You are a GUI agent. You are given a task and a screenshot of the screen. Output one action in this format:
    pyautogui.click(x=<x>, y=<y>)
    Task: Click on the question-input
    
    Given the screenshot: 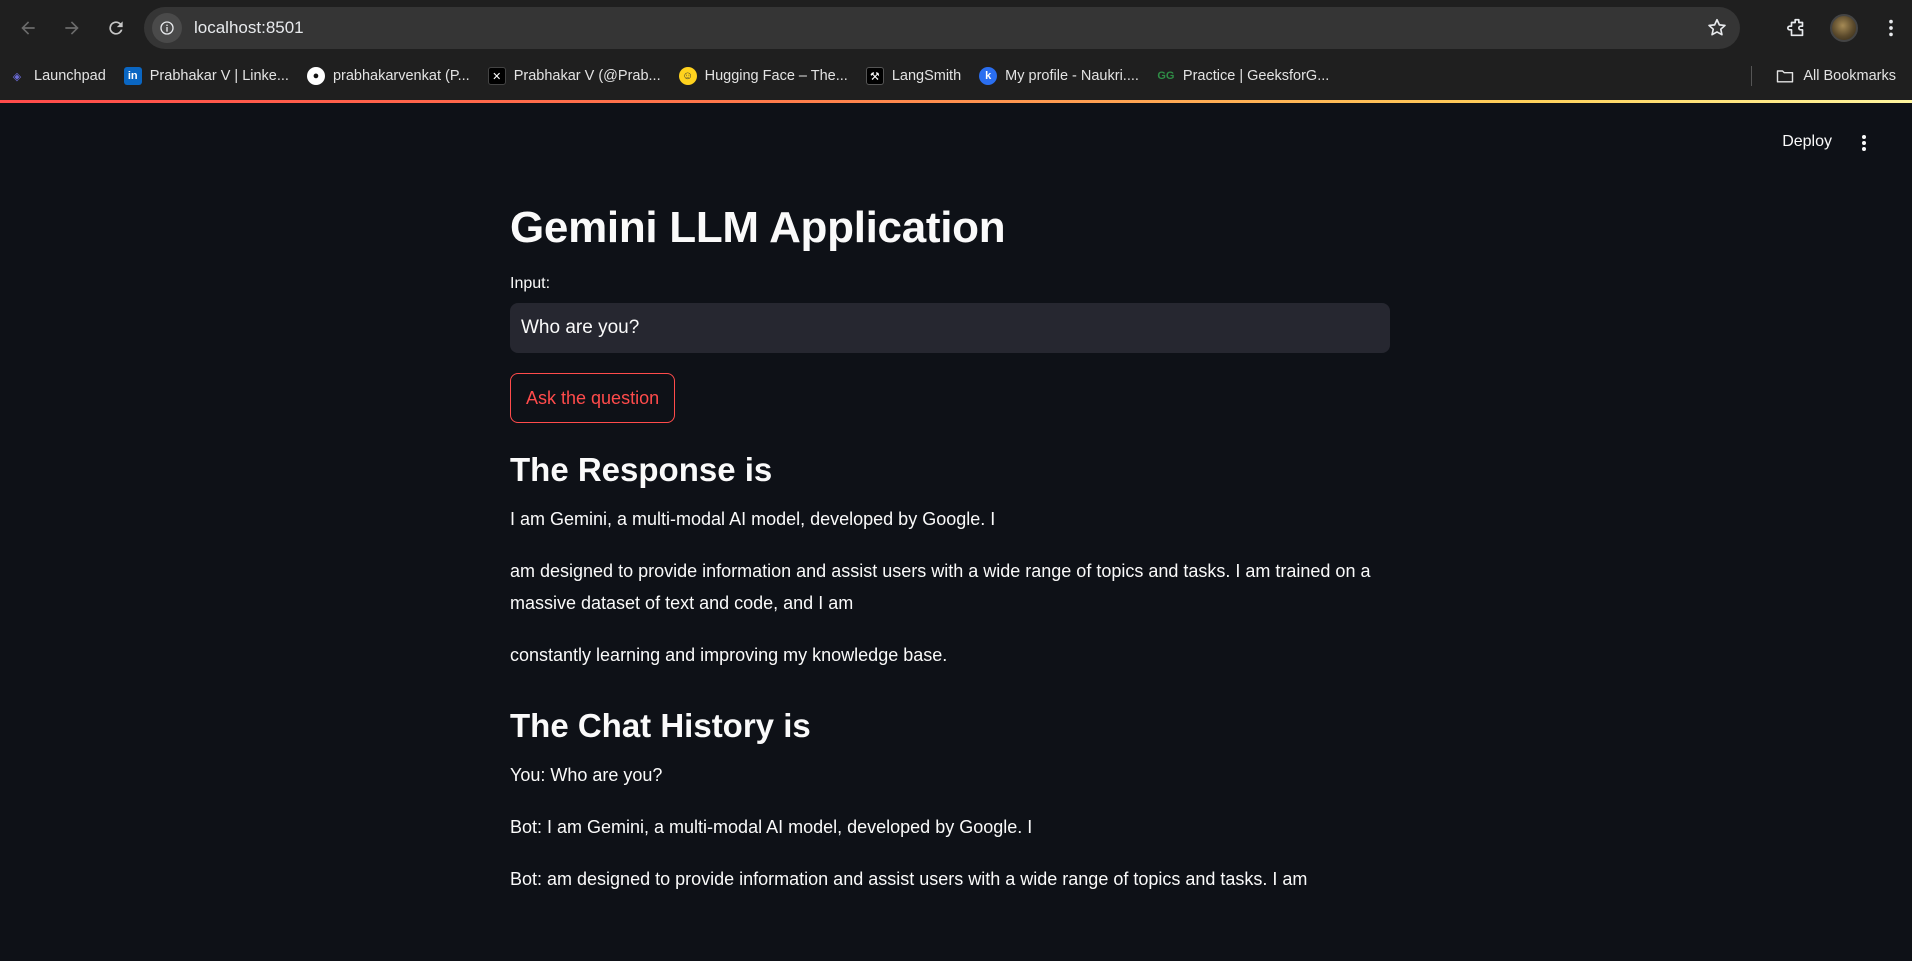 What is the action you would take?
    pyautogui.click(x=950, y=328)
    